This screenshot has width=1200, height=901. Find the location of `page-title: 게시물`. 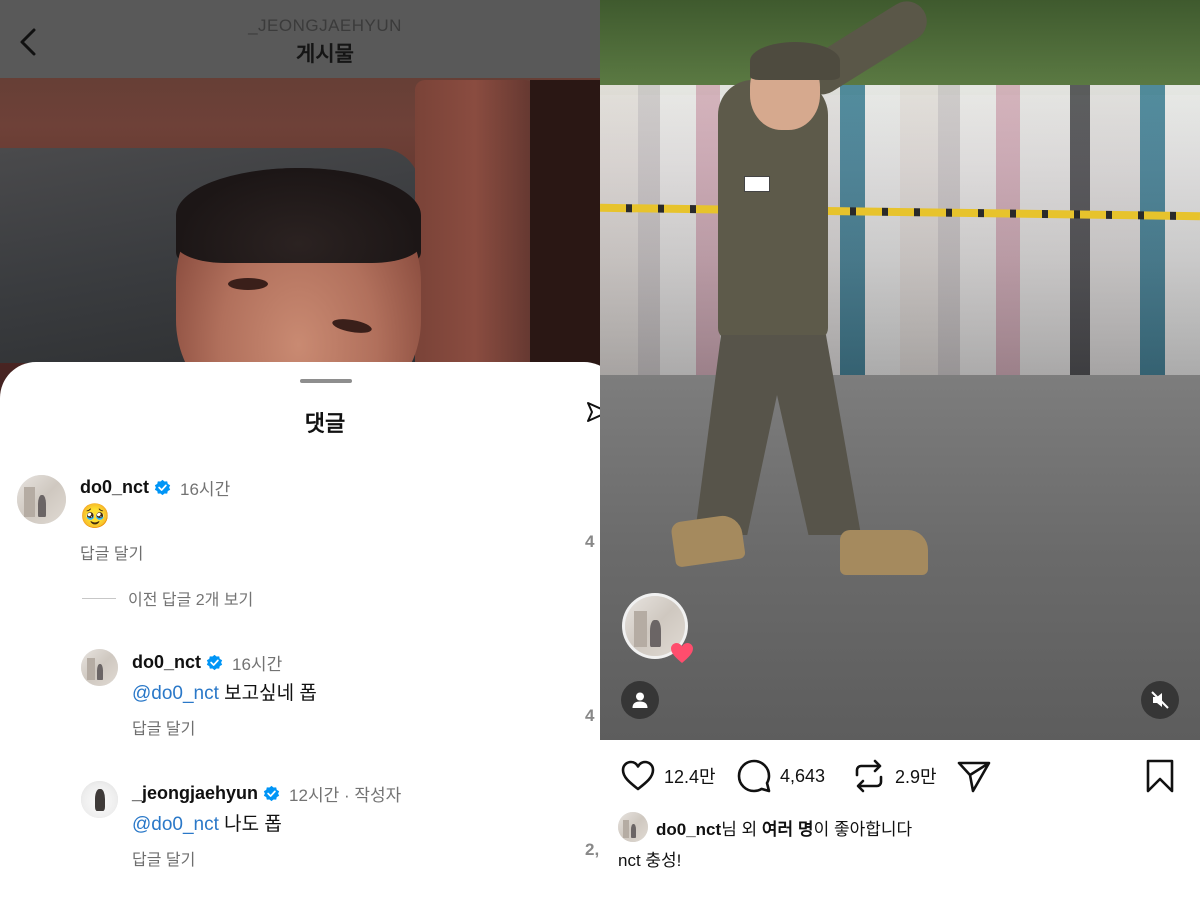

page-title: 게시물 is located at coordinates (325, 54).